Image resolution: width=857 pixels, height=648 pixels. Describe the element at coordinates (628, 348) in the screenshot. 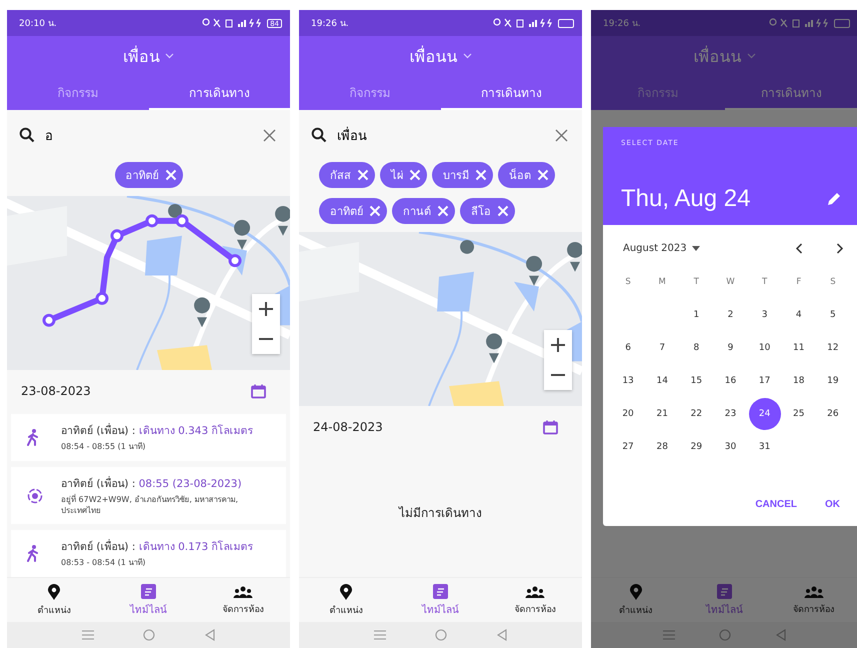

I see `calendar-day: 6` at that location.